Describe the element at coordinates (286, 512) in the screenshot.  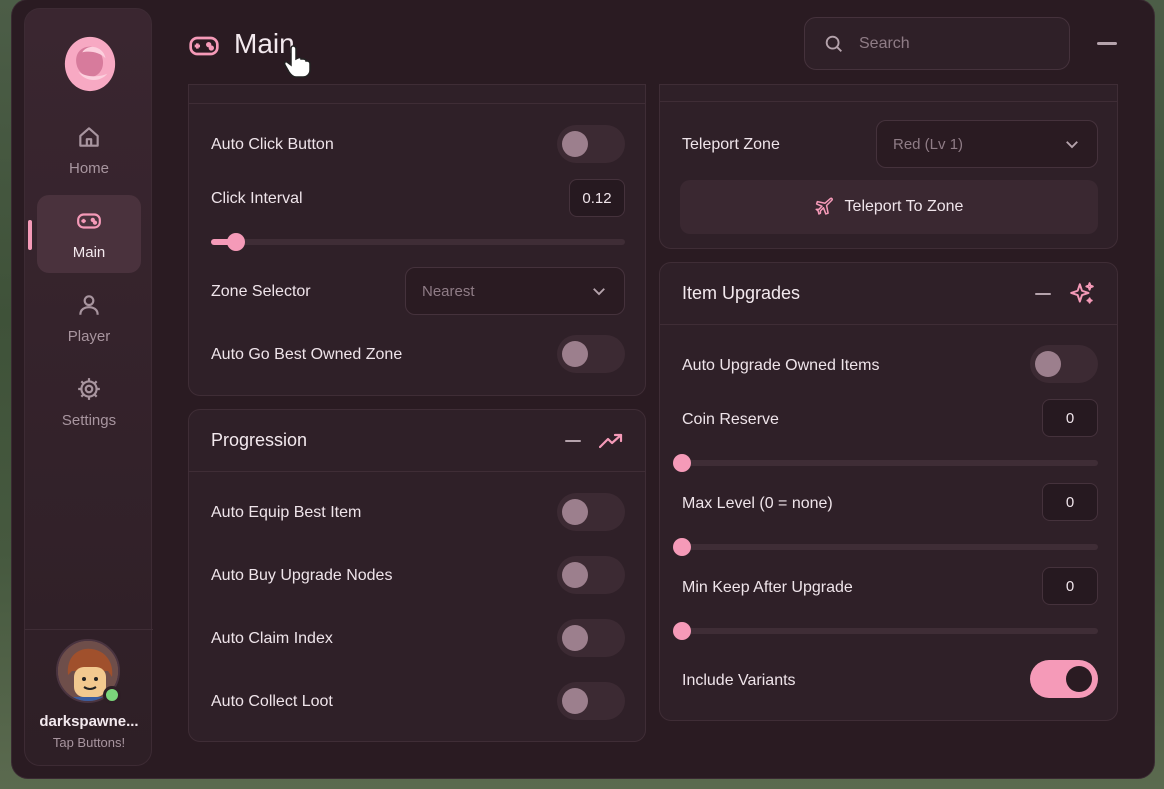
I see `list-item-label: Auto Equip Best Item` at that location.